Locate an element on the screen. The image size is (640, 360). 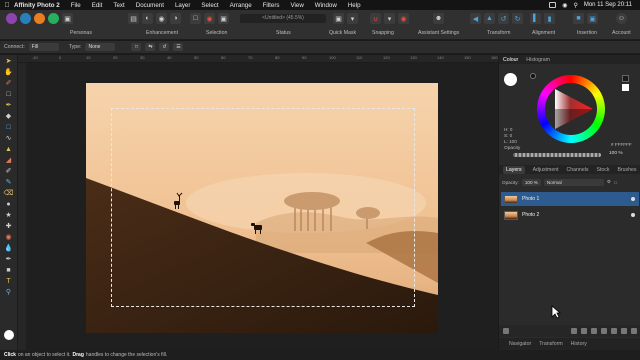
tab-adjustment: Adjustment is located at coordinates (546, 170).